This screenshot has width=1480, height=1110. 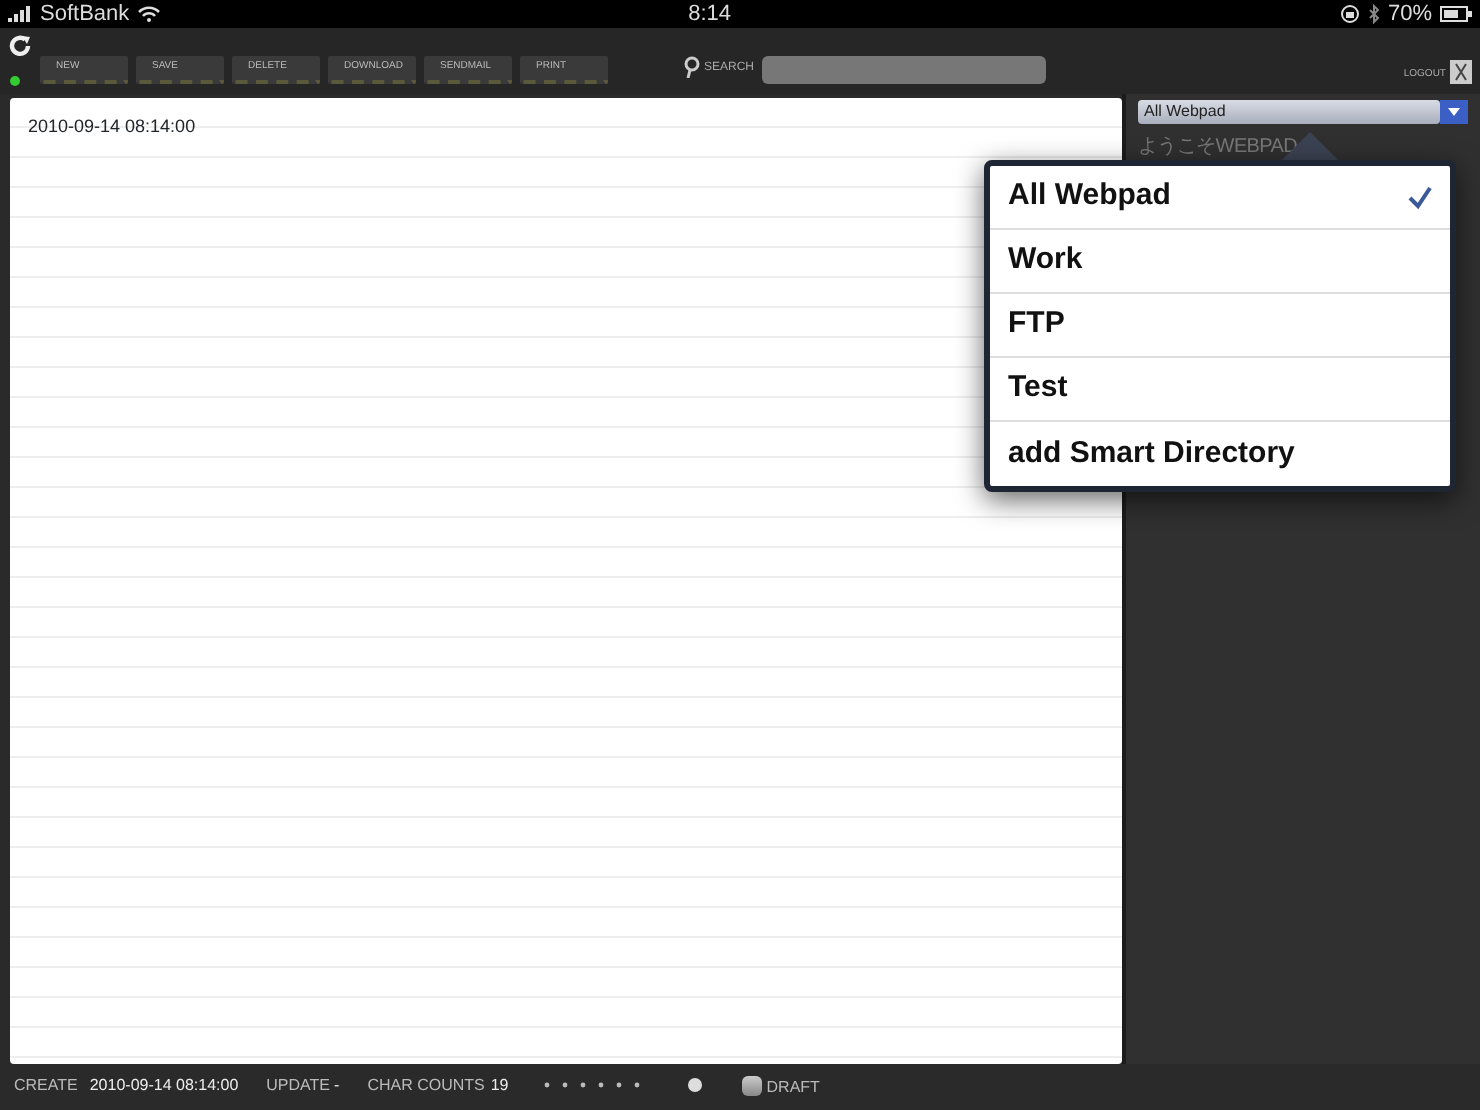 I want to click on directory-select: All Webpad, so click(x=1289, y=112).